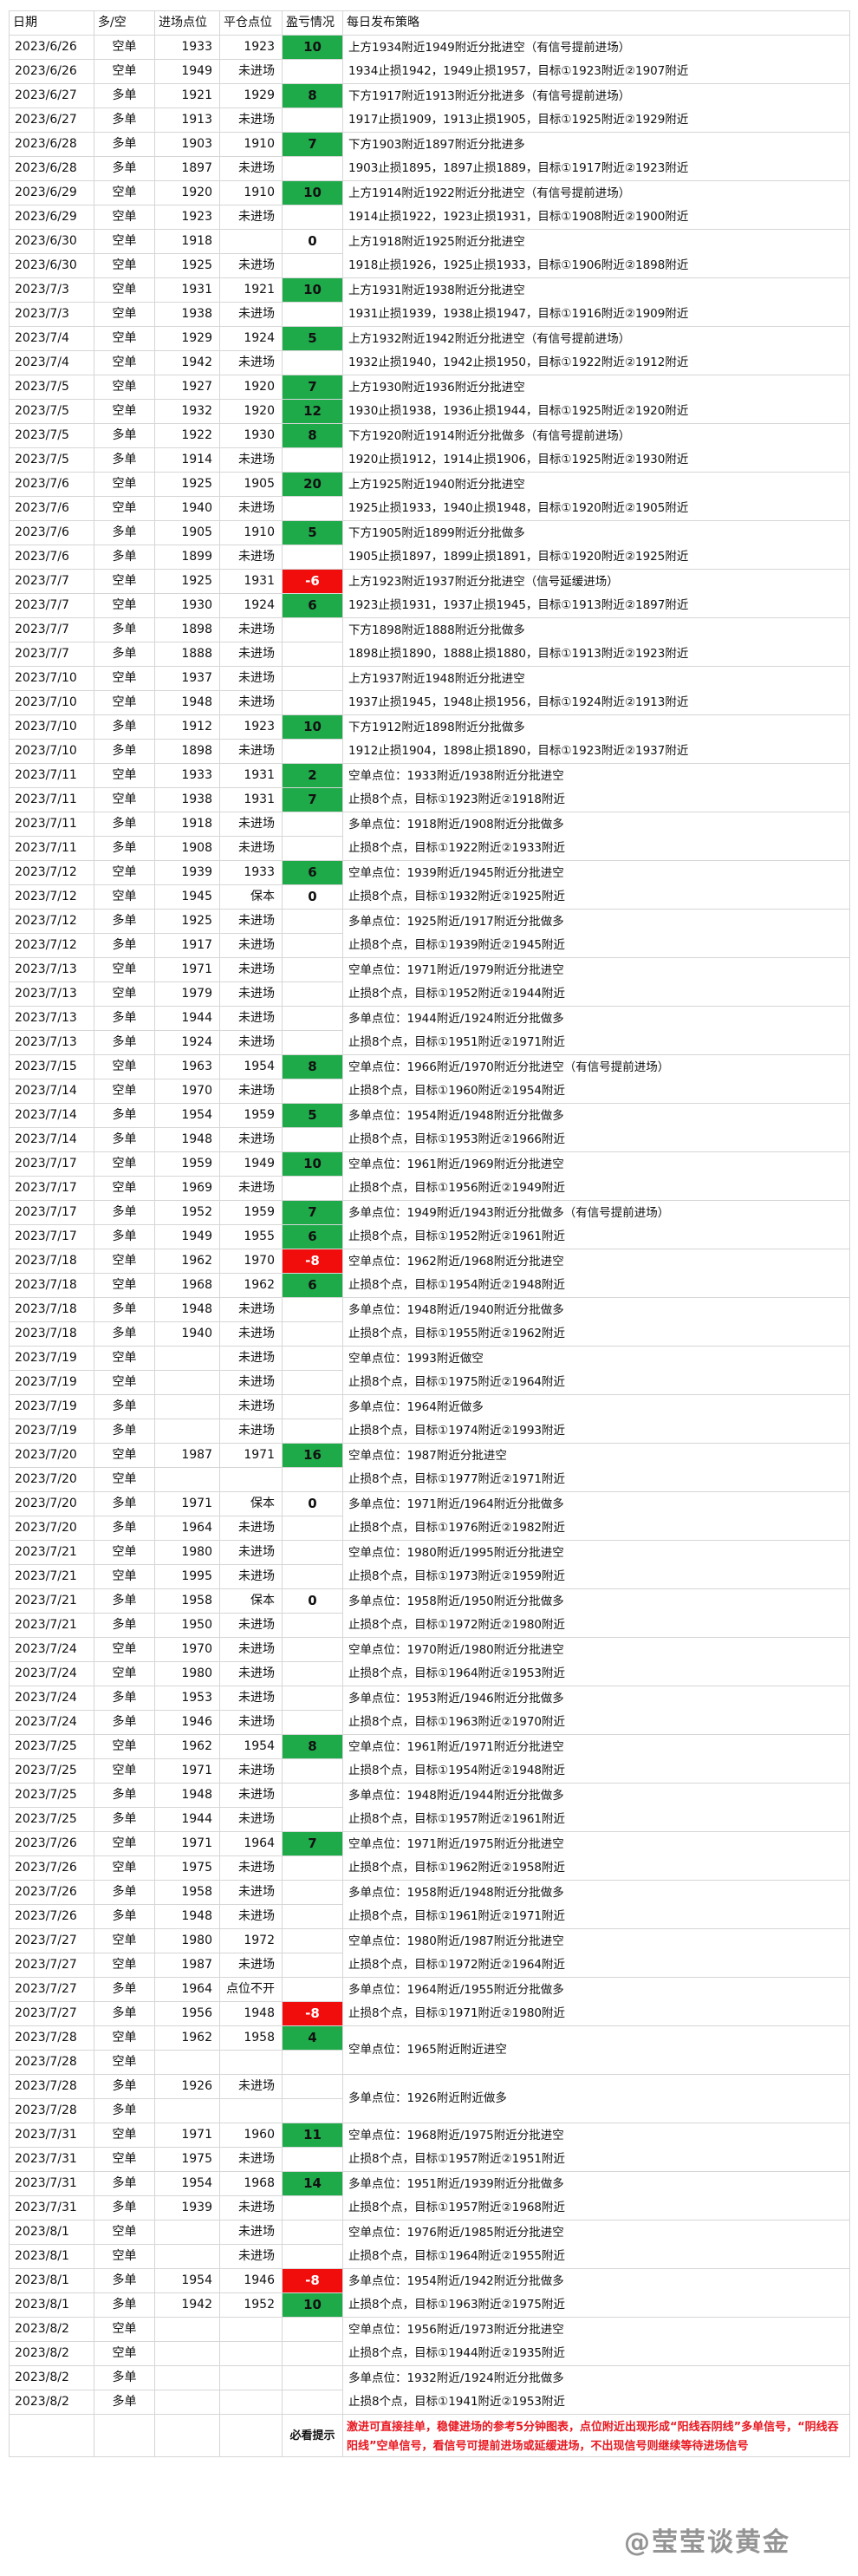 The height and width of the screenshot is (2576, 858). I want to click on cell-date: 2023/7/11, so click(51, 849).